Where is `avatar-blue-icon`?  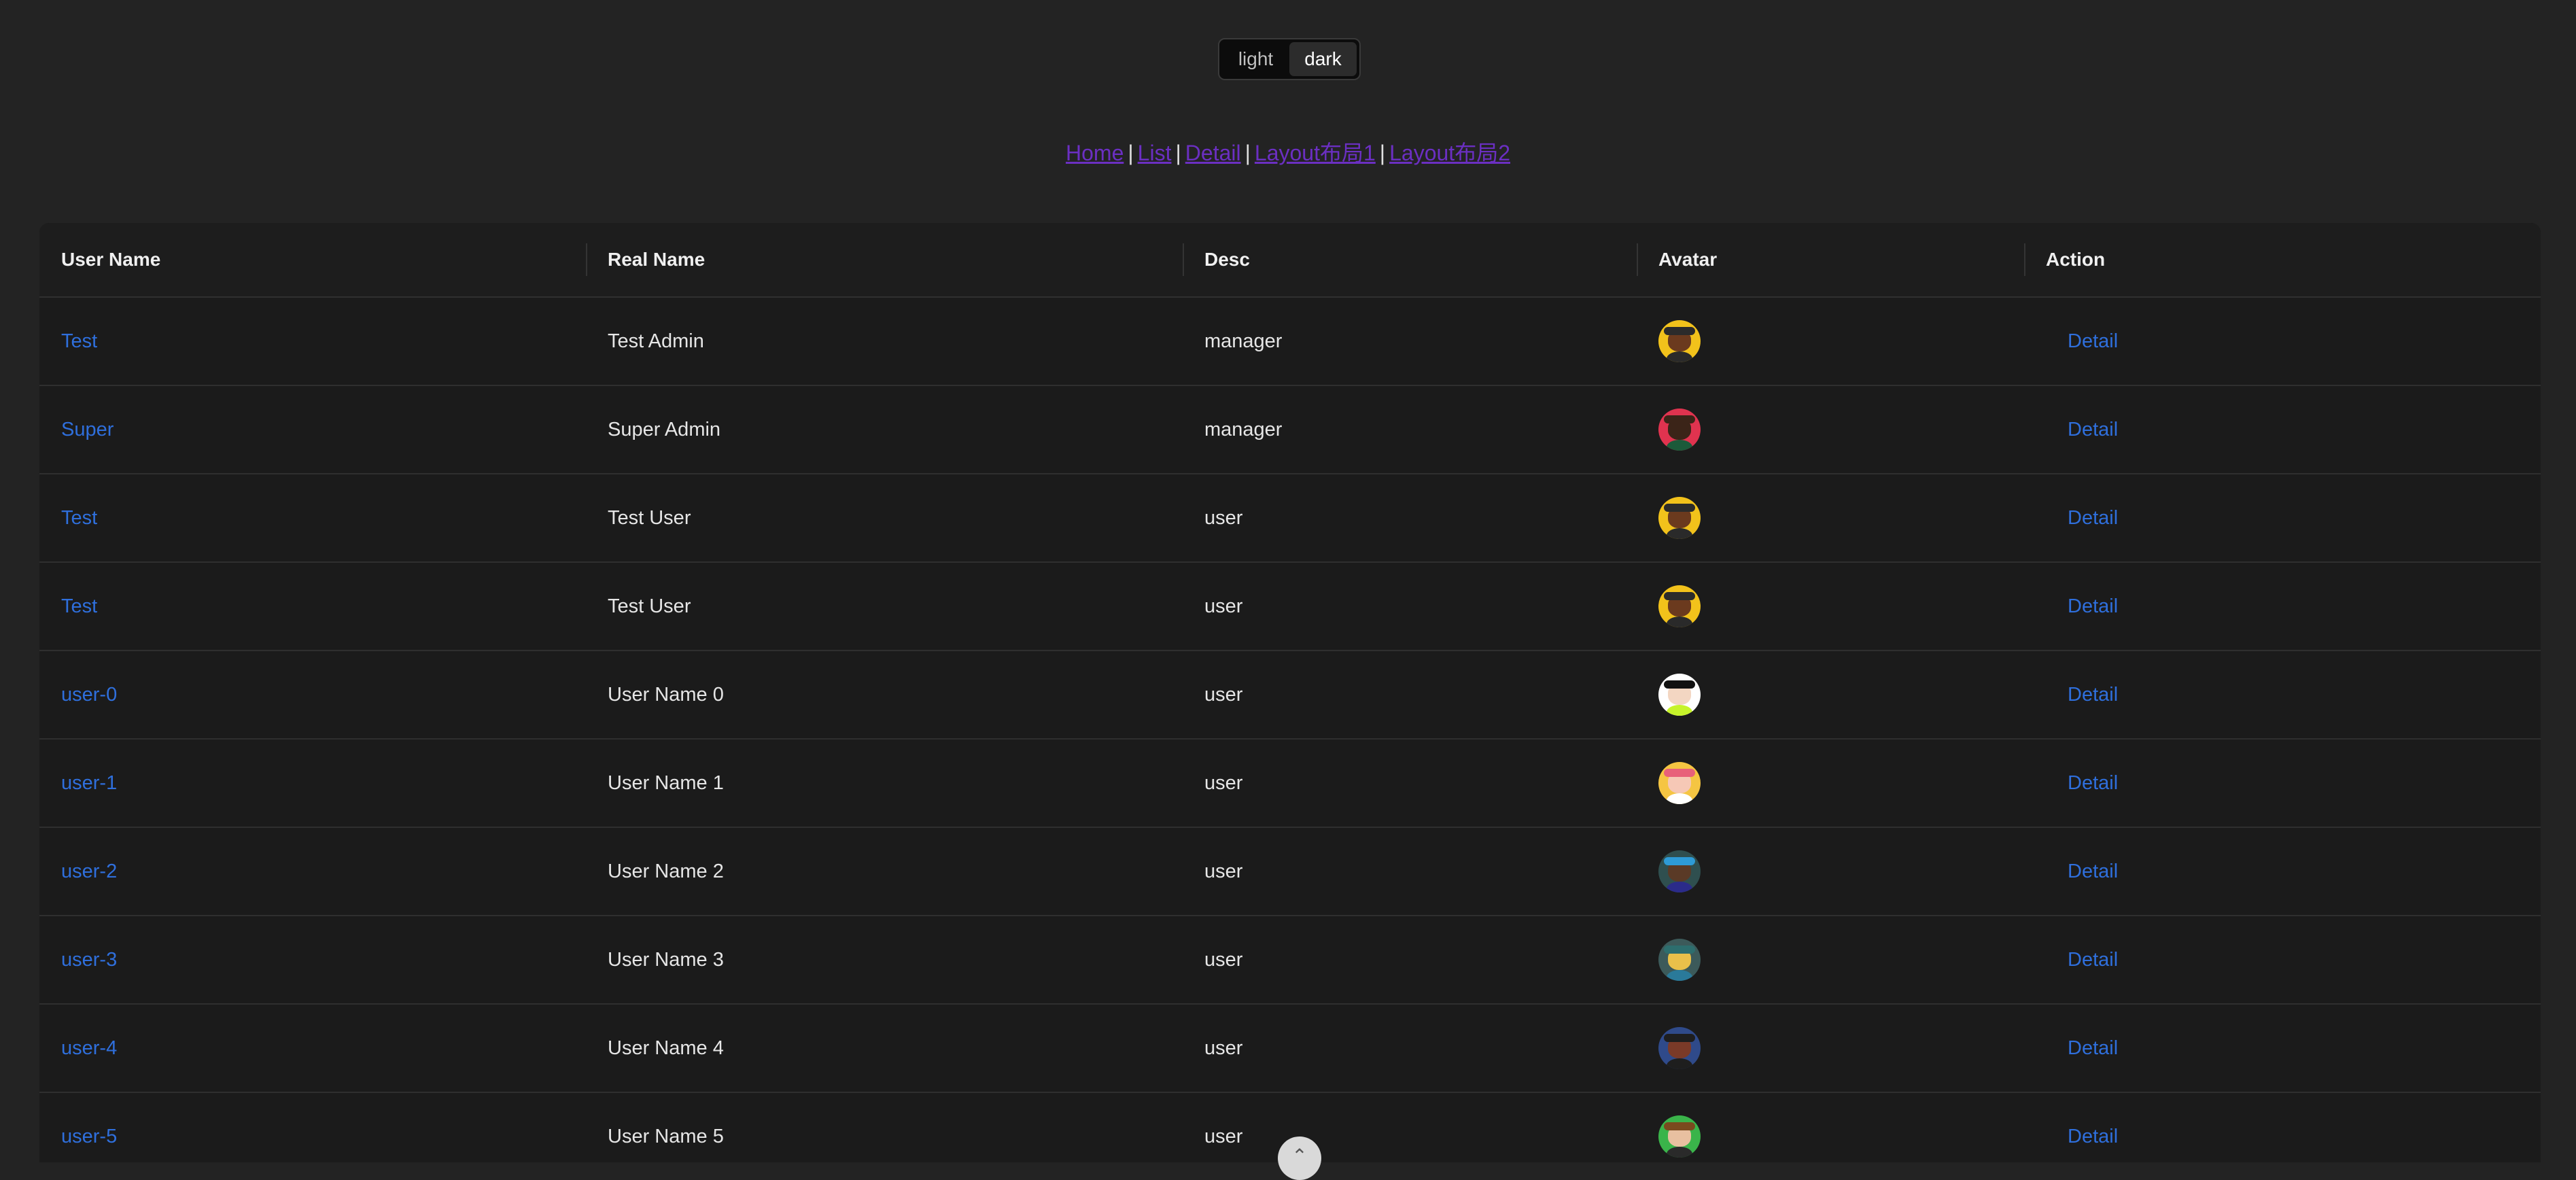
avatar-blue-icon is located at coordinates (1679, 1048).